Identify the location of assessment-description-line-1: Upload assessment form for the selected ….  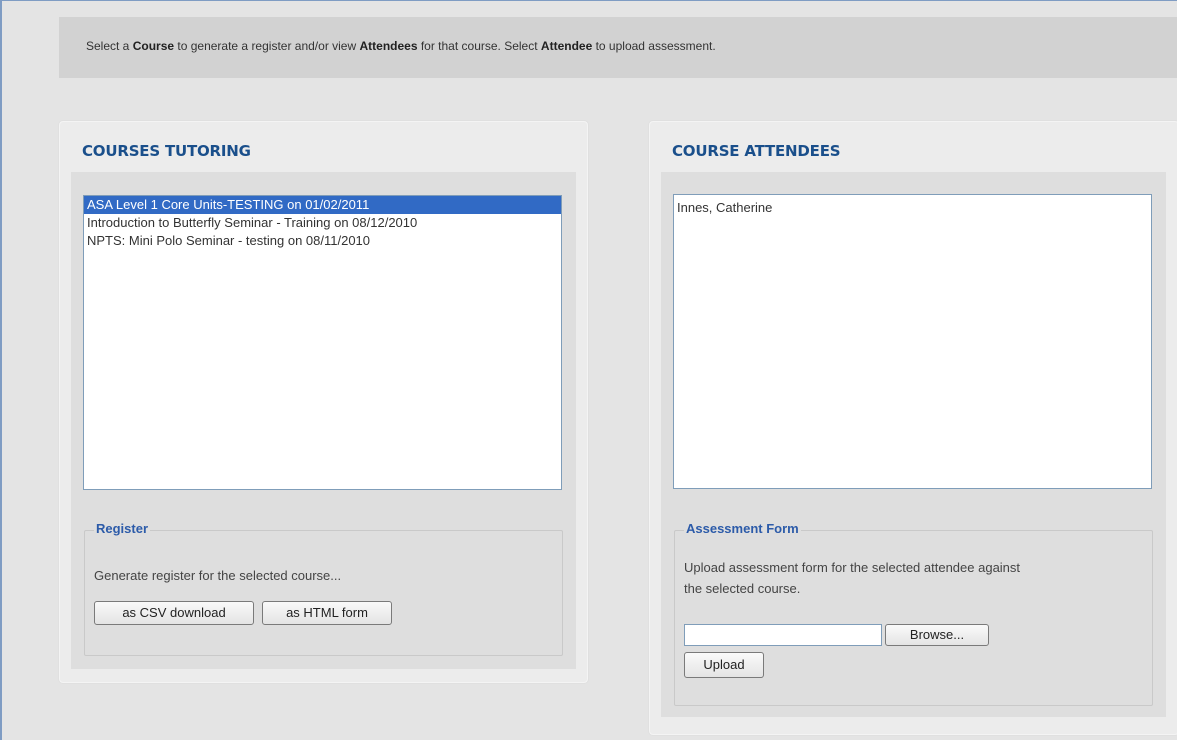
(852, 567).